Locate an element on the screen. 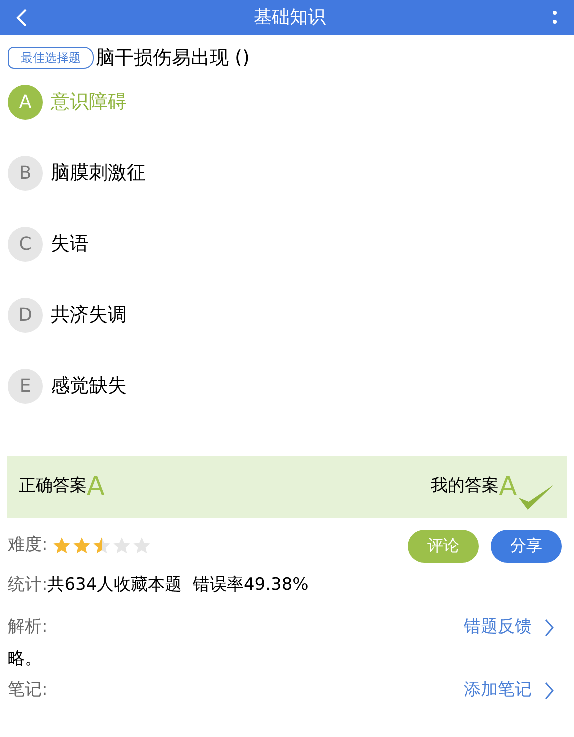 The image size is (574, 737). correct-answer-label: 正确答案 is located at coordinates (53, 486).